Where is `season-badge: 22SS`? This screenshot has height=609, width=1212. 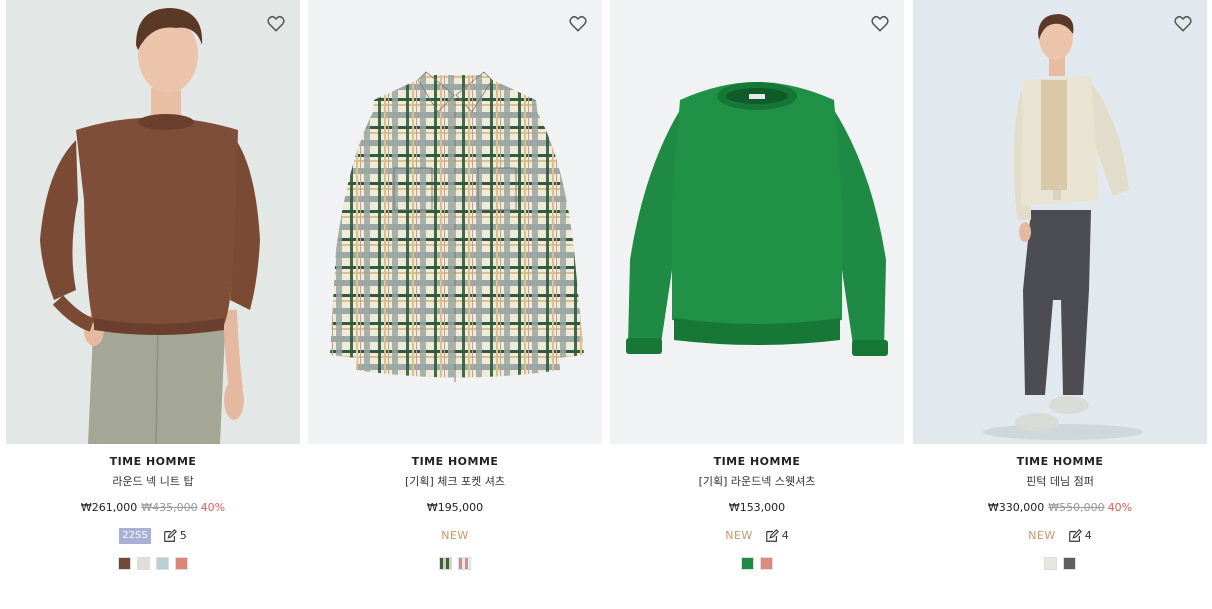
season-badge: 22SS is located at coordinates (135, 536).